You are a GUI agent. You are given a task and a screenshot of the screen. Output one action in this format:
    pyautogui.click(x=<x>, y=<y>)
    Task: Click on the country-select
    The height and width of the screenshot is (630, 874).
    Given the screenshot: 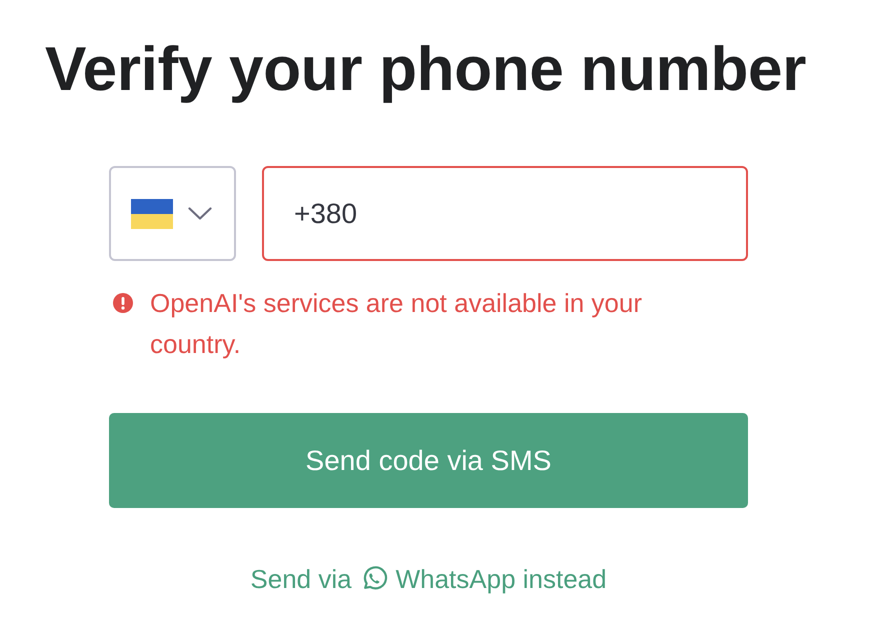 What is the action you would take?
    pyautogui.click(x=172, y=213)
    